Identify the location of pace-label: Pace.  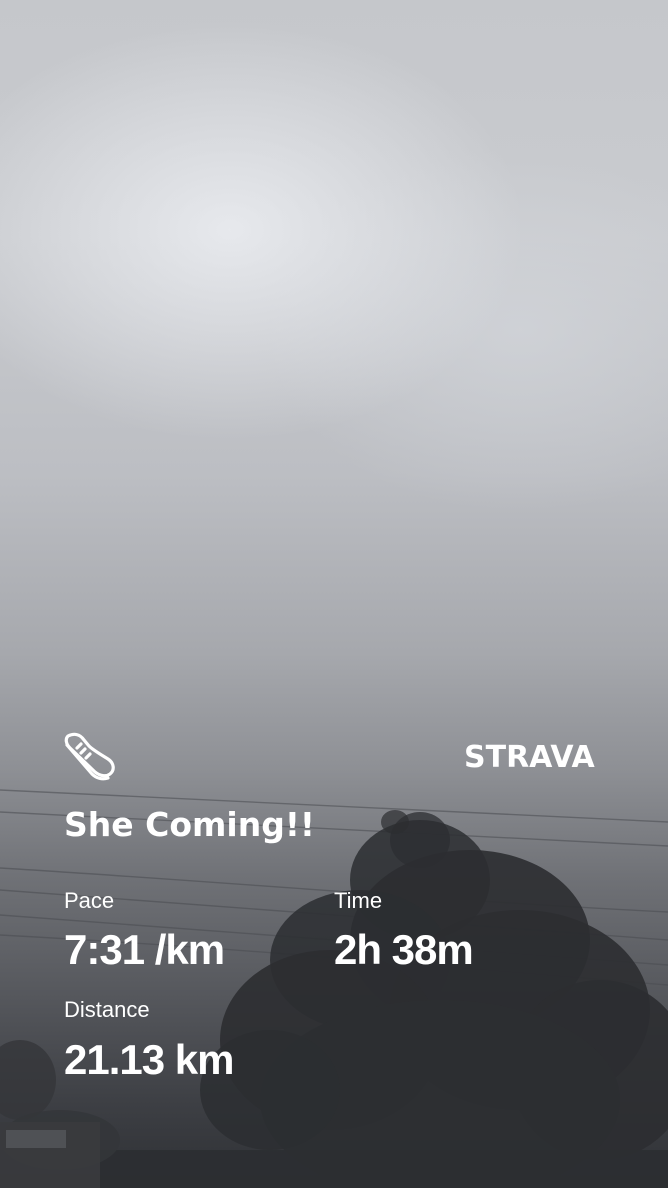
(89, 900).